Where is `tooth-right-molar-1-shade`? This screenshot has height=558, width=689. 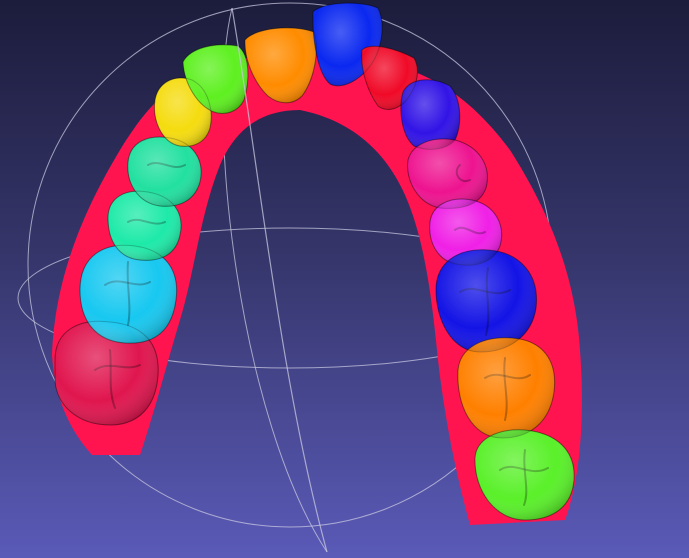
tooth-right-molar-1-shade is located at coordinates (486, 301).